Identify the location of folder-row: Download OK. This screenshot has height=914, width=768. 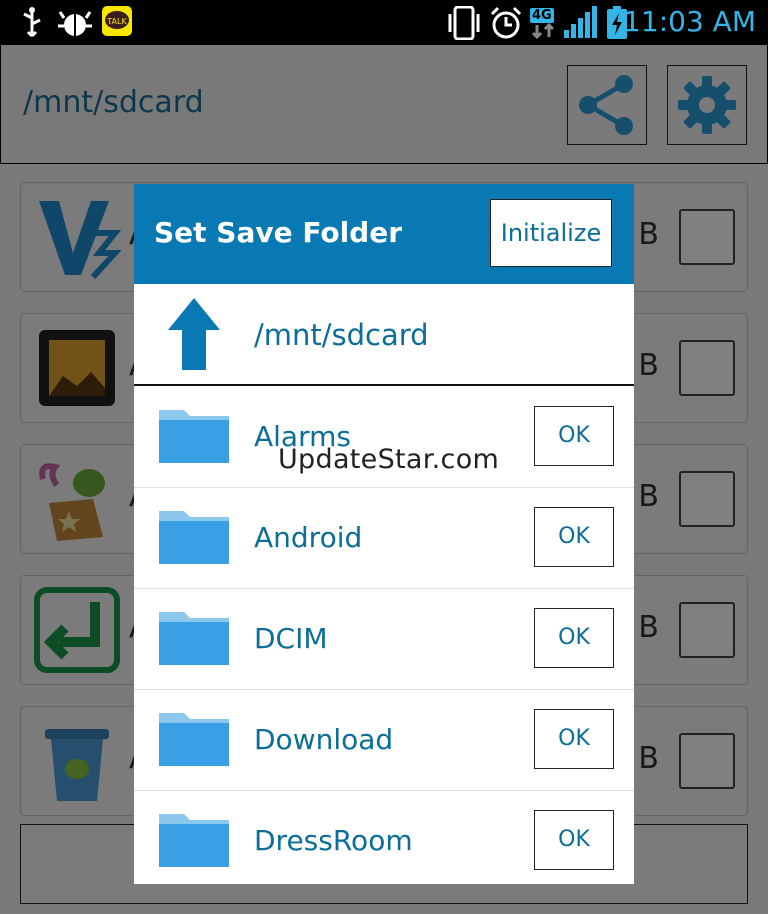
(384, 740).